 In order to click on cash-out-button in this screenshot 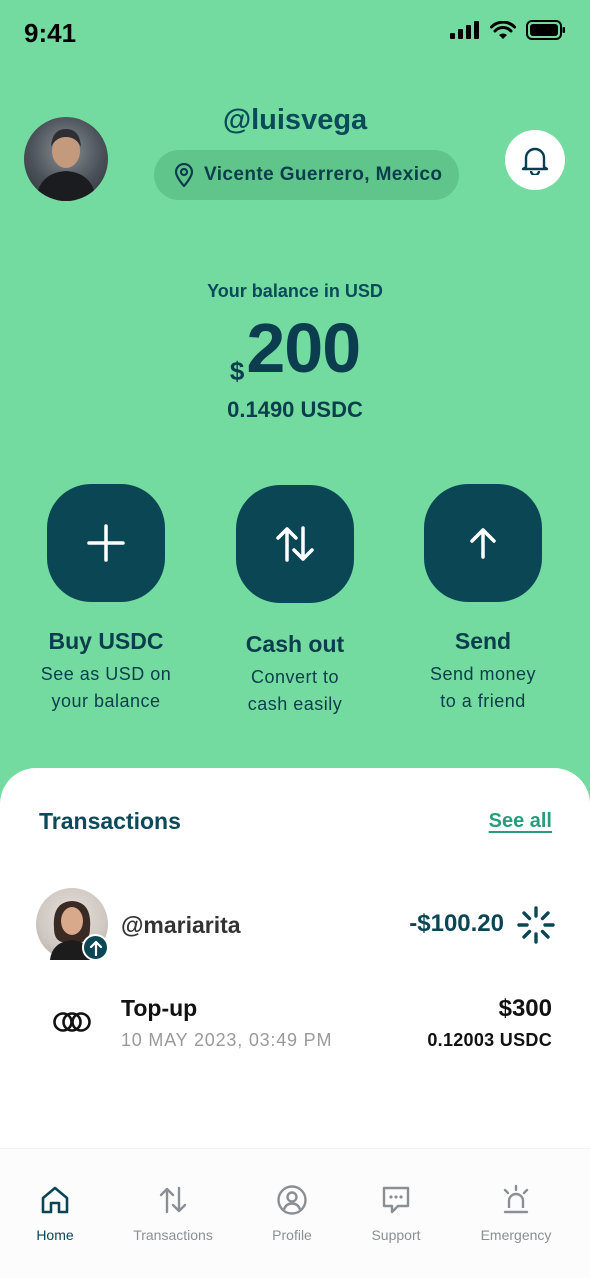, I will do `click(295, 544)`.